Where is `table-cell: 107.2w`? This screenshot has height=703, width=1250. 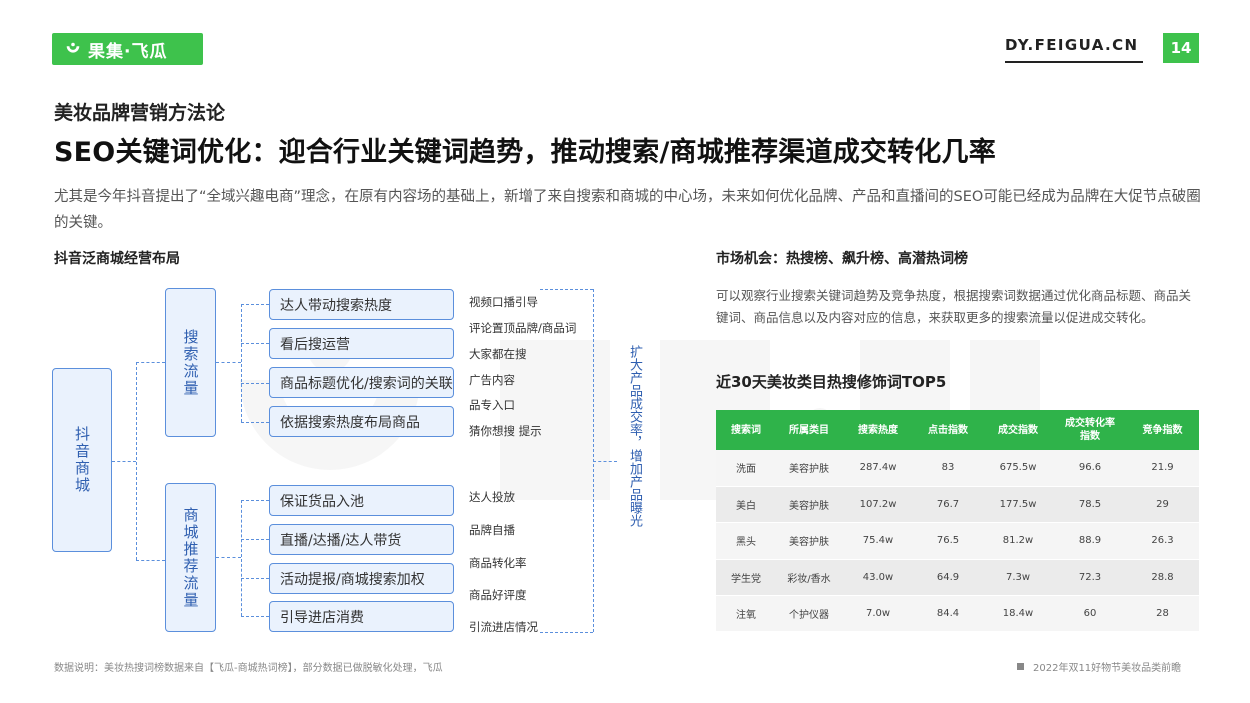 table-cell: 107.2w is located at coordinates (878, 505).